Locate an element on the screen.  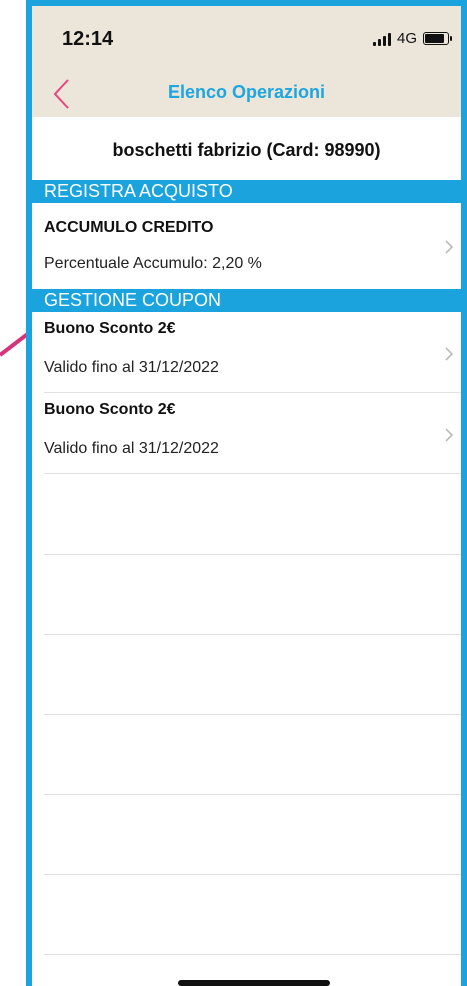
status-bar: 12:14 4G is located at coordinates (246, 39).